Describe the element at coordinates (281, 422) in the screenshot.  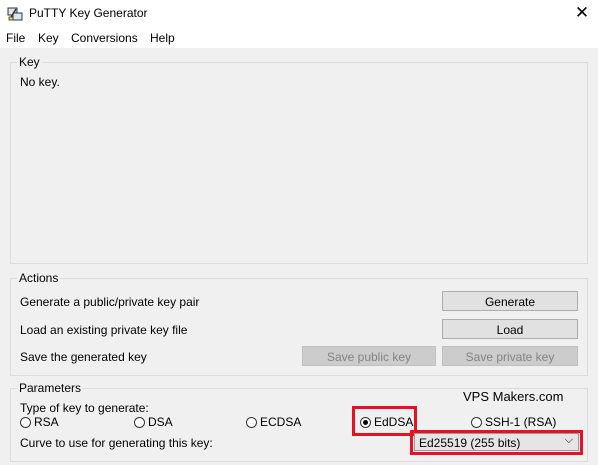
I see `radio-ecdsa-label: ECDSA` at that location.